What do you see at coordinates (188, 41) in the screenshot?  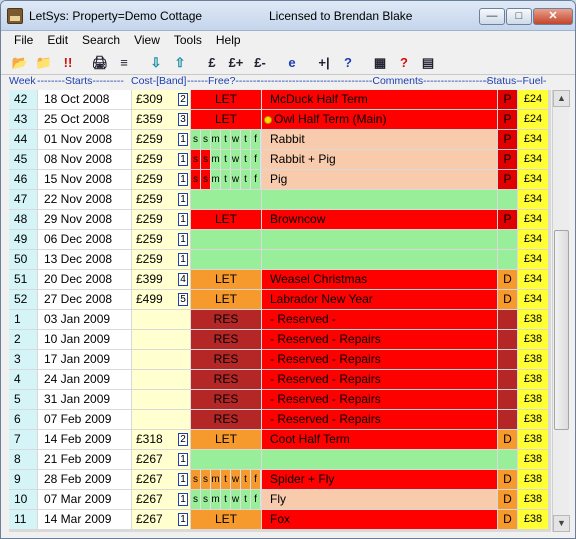 I see `menu-tools: Tools` at bounding box center [188, 41].